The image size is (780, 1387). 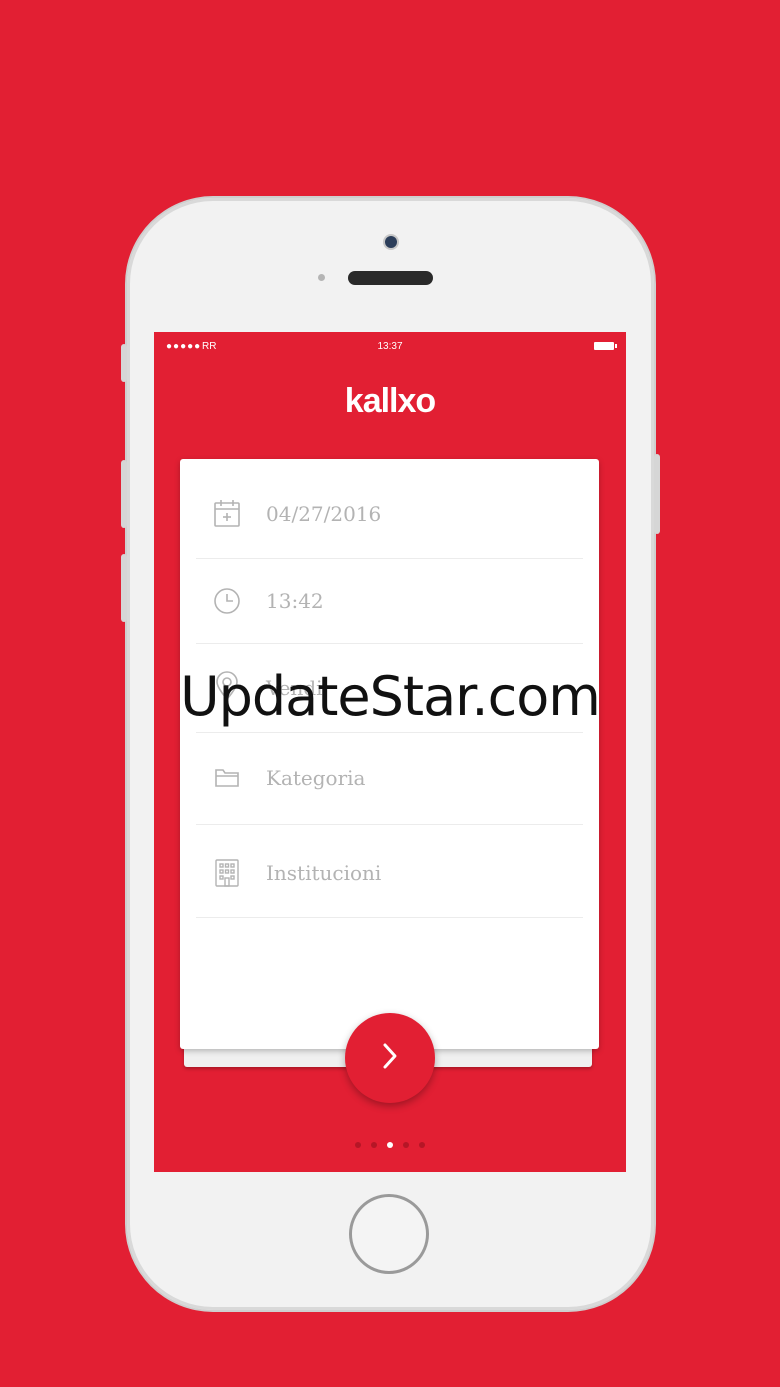 What do you see at coordinates (295, 601) in the screenshot?
I see `time-value: 13:42` at bounding box center [295, 601].